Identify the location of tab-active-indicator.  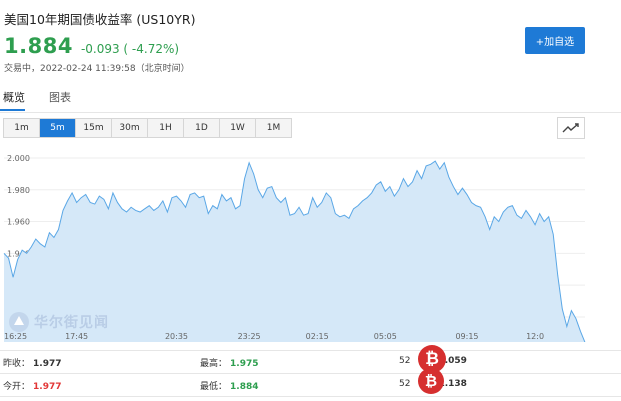
(12, 110).